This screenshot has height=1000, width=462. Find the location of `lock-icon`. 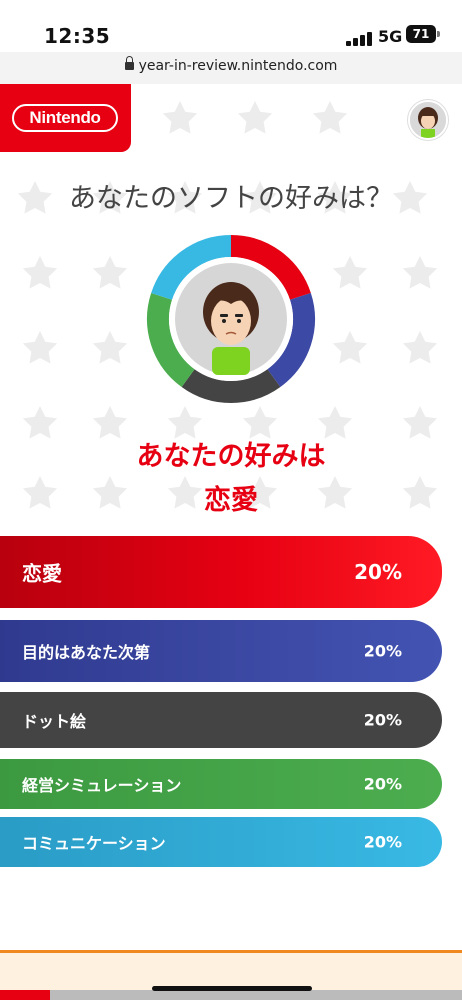

lock-icon is located at coordinates (129, 63).